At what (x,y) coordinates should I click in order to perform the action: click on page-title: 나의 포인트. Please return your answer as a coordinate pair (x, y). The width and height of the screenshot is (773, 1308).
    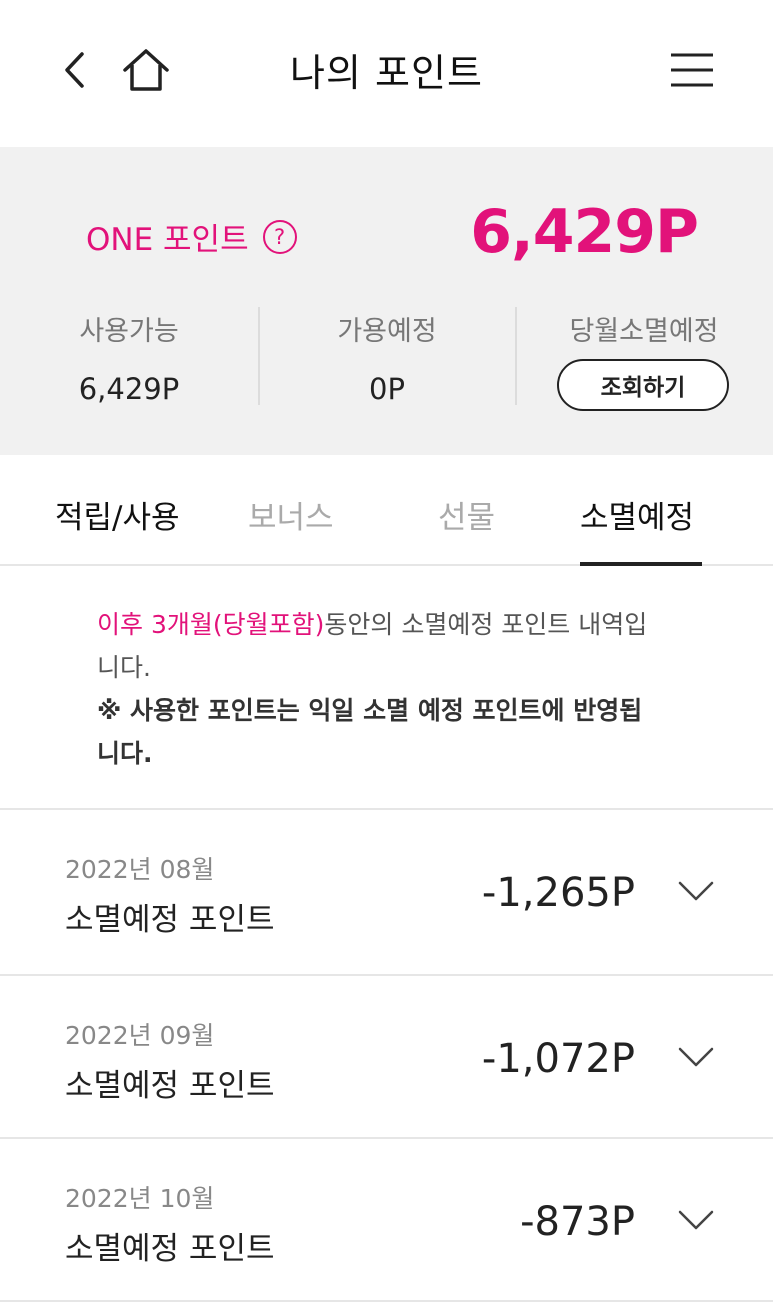
    Looking at the image, I should click on (386, 73).